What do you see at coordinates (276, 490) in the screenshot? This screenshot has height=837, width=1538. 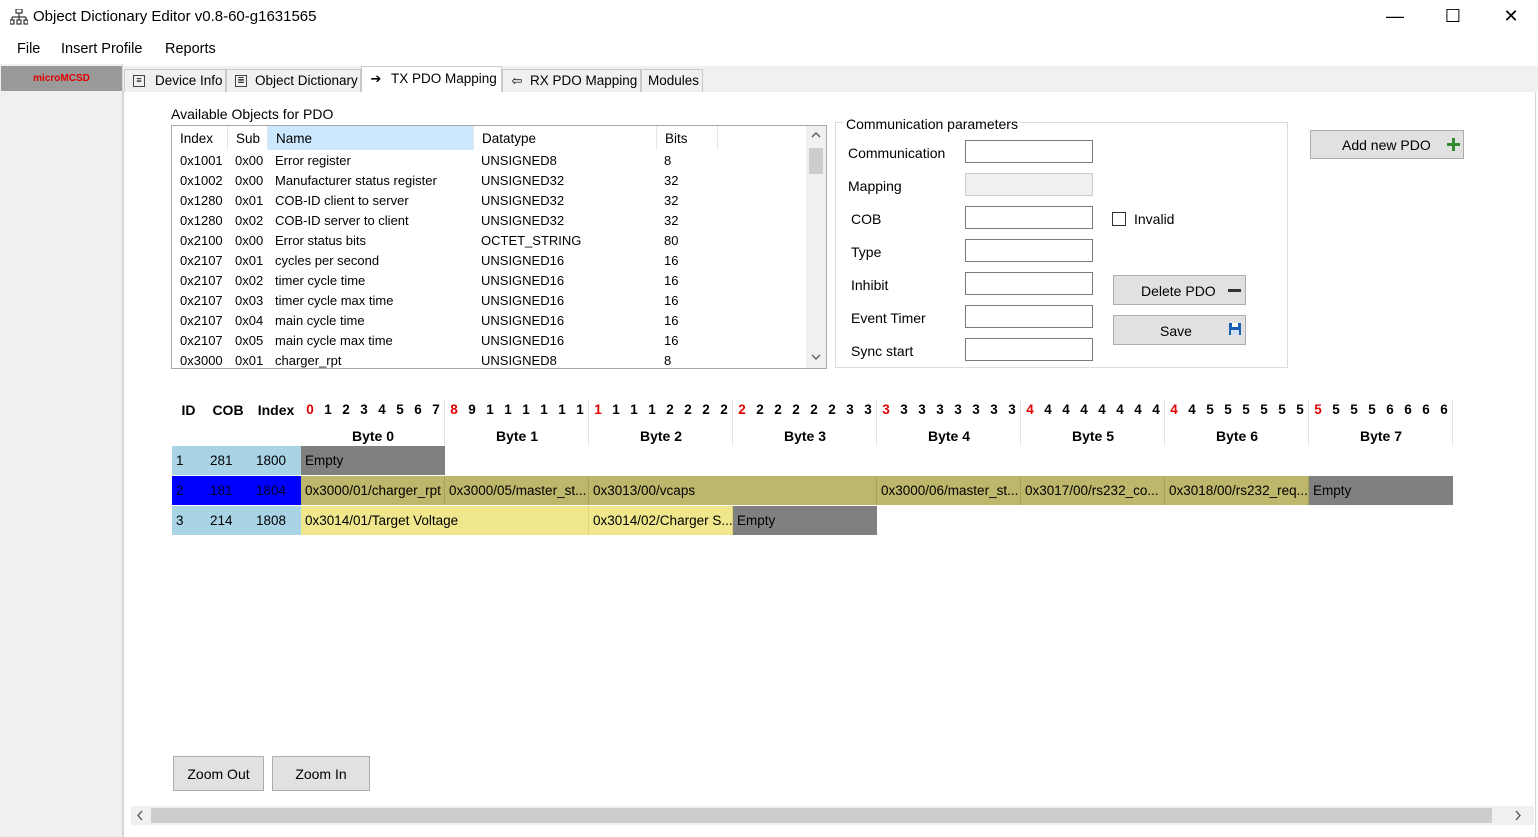 I see `pdo-index-cell: 1804` at bounding box center [276, 490].